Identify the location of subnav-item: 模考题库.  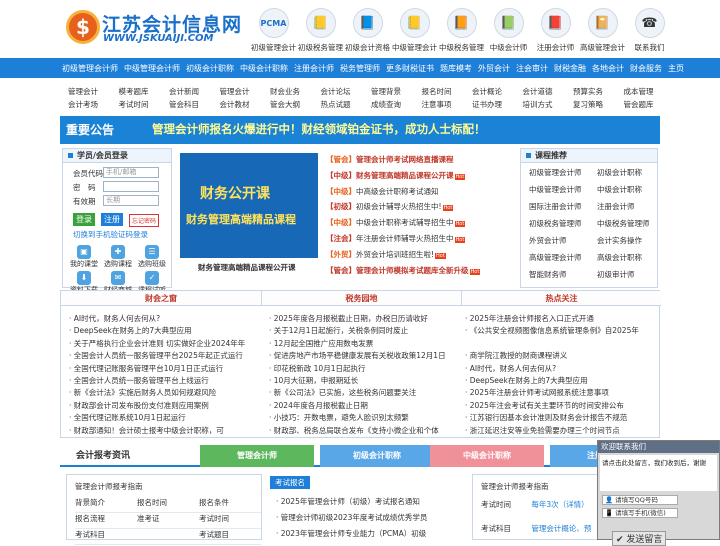
(144, 91).